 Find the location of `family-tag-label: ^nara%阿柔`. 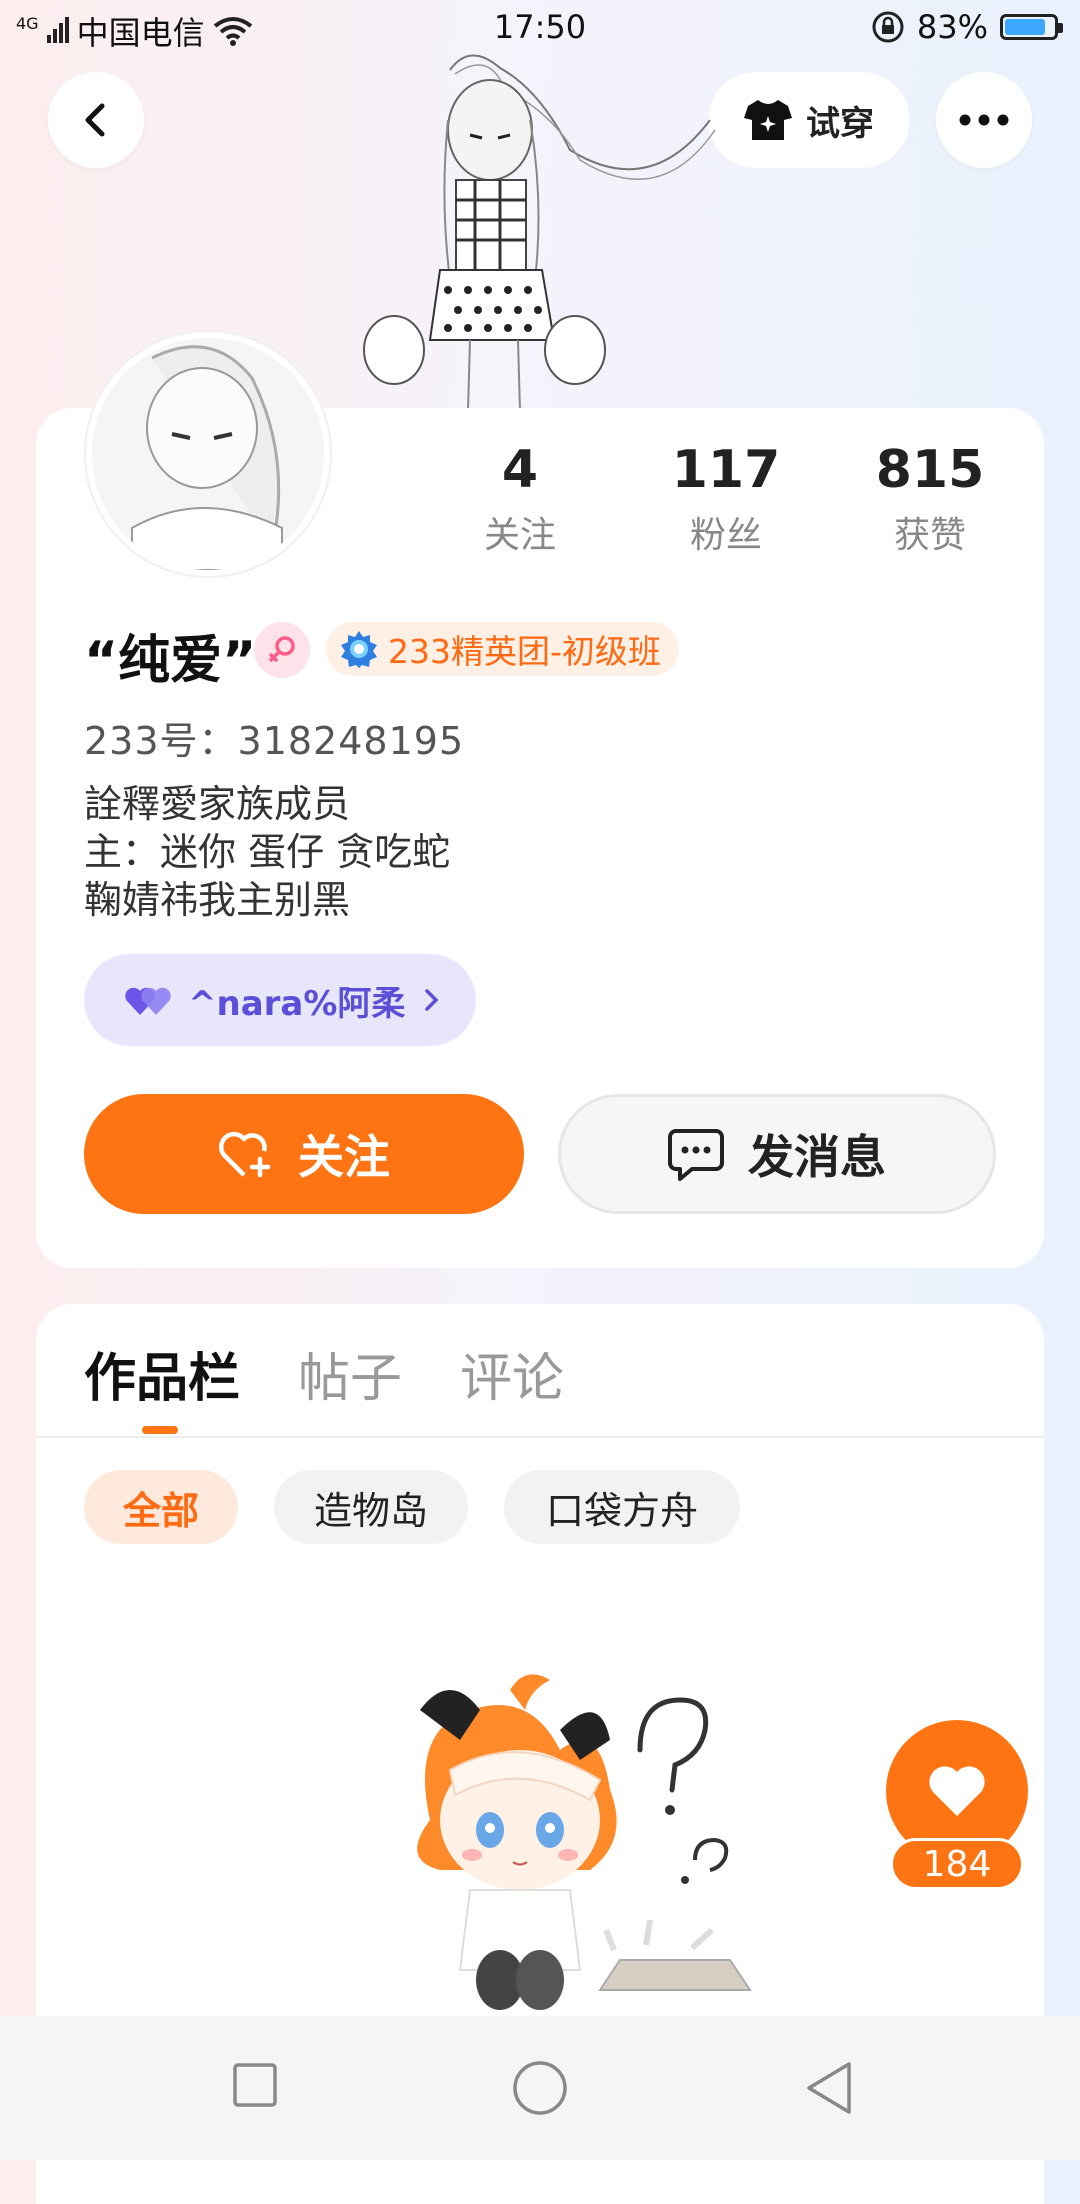

family-tag-label: ^nara%阿柔 is located at coordinates (297, 1003).